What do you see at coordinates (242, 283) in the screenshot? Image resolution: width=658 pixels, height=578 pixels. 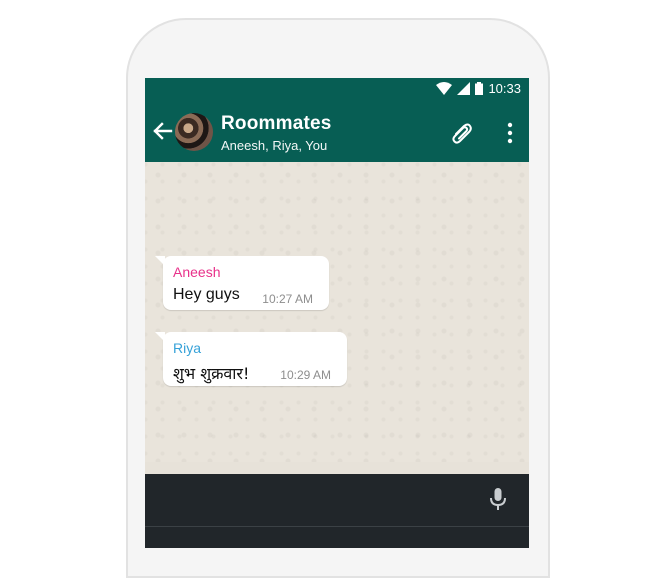 I see `message-bubble: Aneesh Hey guys 10:27 AM` at bounding box center [242, 283].